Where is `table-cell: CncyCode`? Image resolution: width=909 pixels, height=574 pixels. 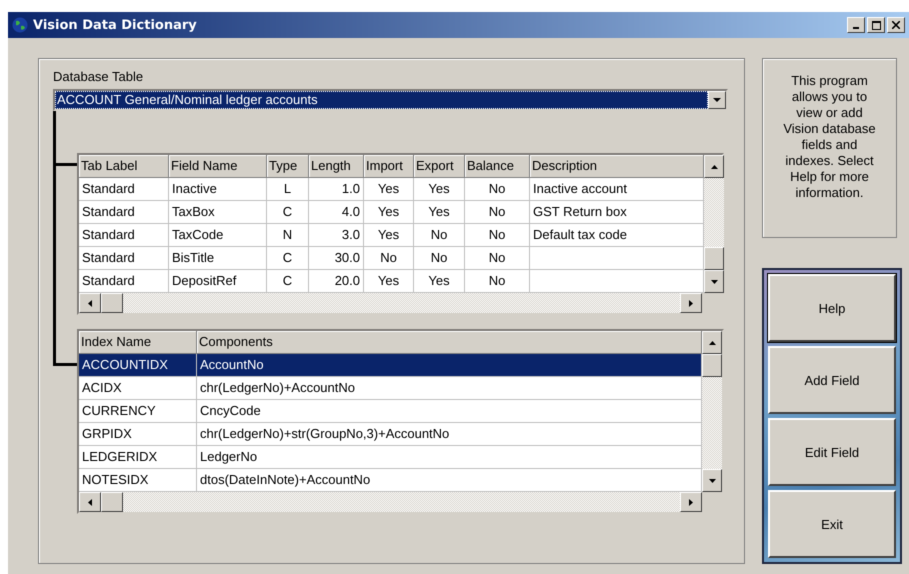 table-cell: CncyCode is located at coordinates (449, 411).